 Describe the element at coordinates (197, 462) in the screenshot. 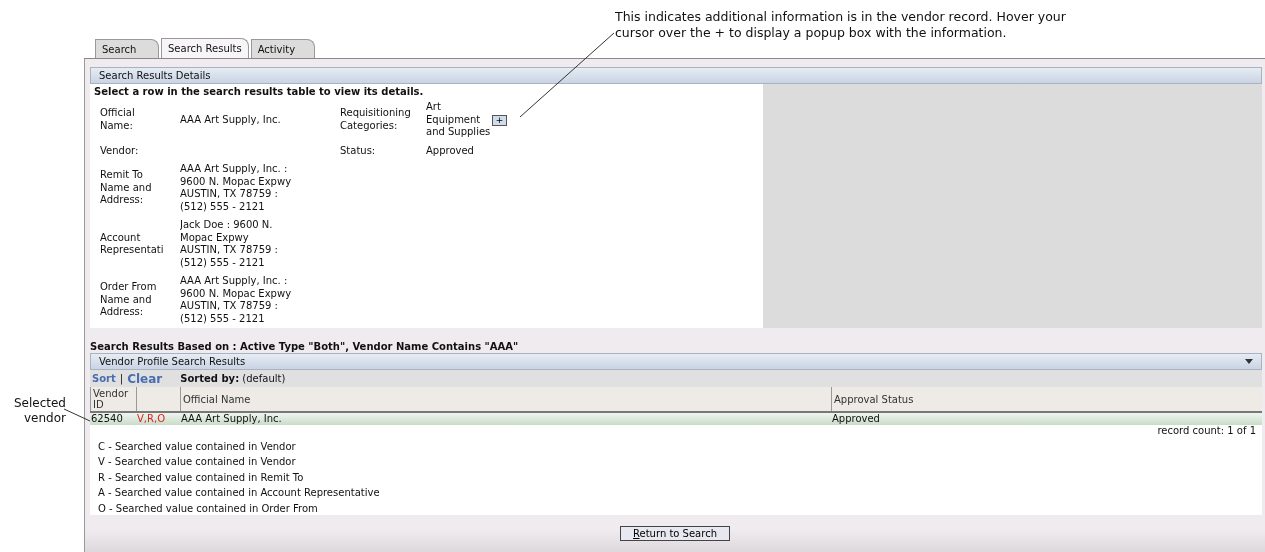

I see `legend-item: V - Searched value contained in Vendor` at that location.